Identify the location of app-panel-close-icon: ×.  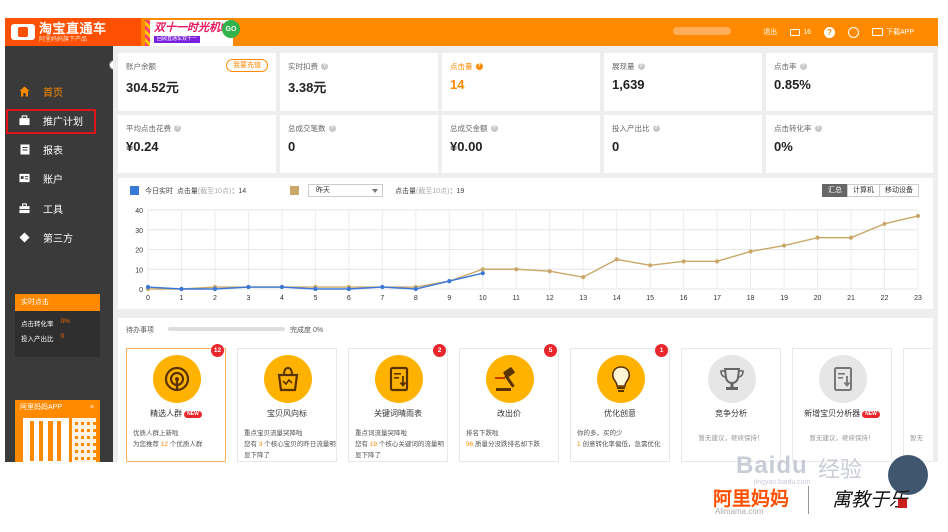
(92, 408).